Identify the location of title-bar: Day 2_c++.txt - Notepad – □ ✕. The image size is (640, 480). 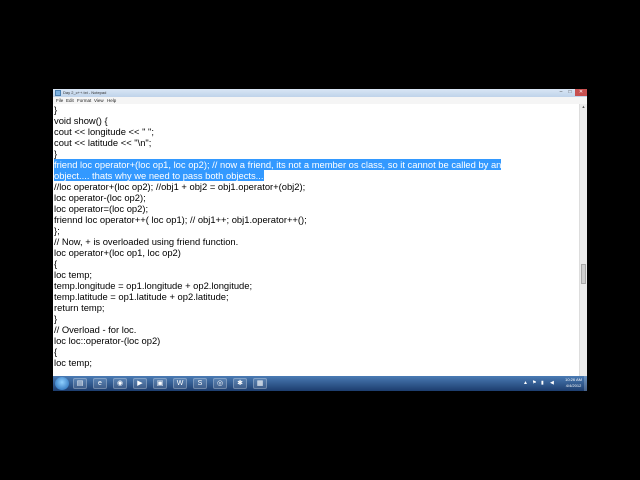
(320, 93).